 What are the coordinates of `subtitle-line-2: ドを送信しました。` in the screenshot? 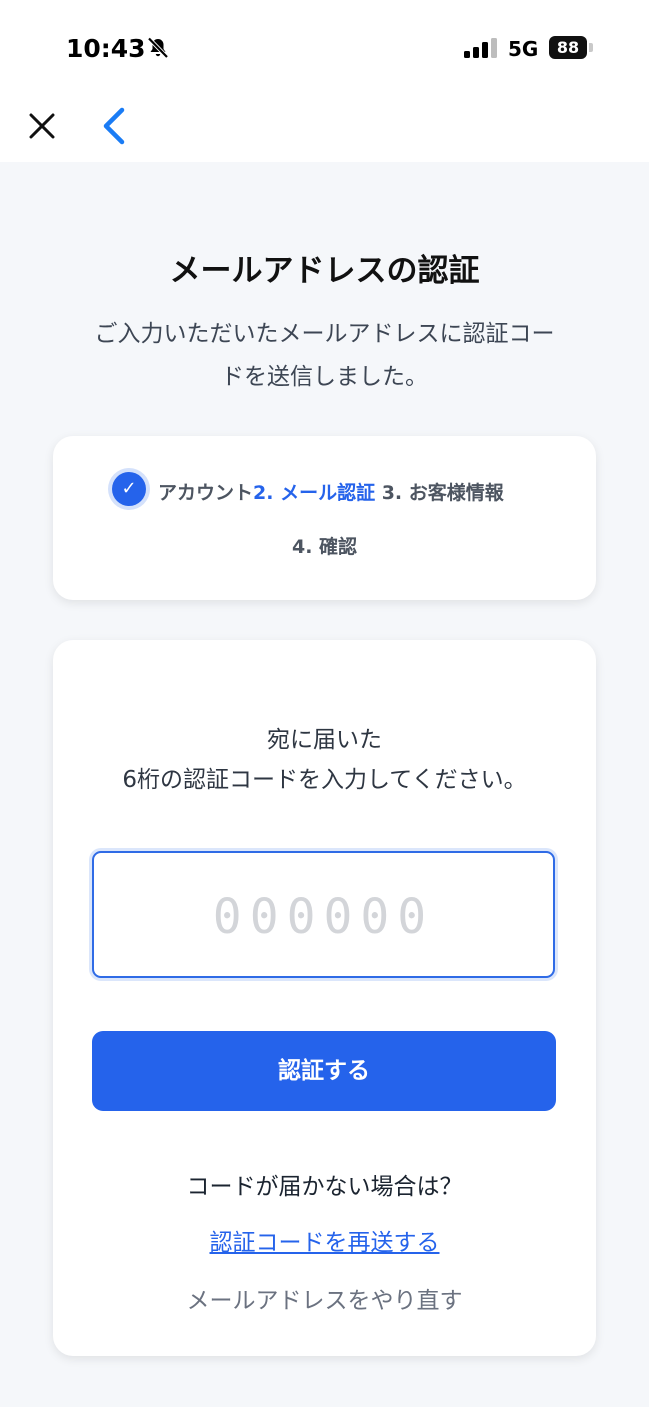 It's located at (324, 377).